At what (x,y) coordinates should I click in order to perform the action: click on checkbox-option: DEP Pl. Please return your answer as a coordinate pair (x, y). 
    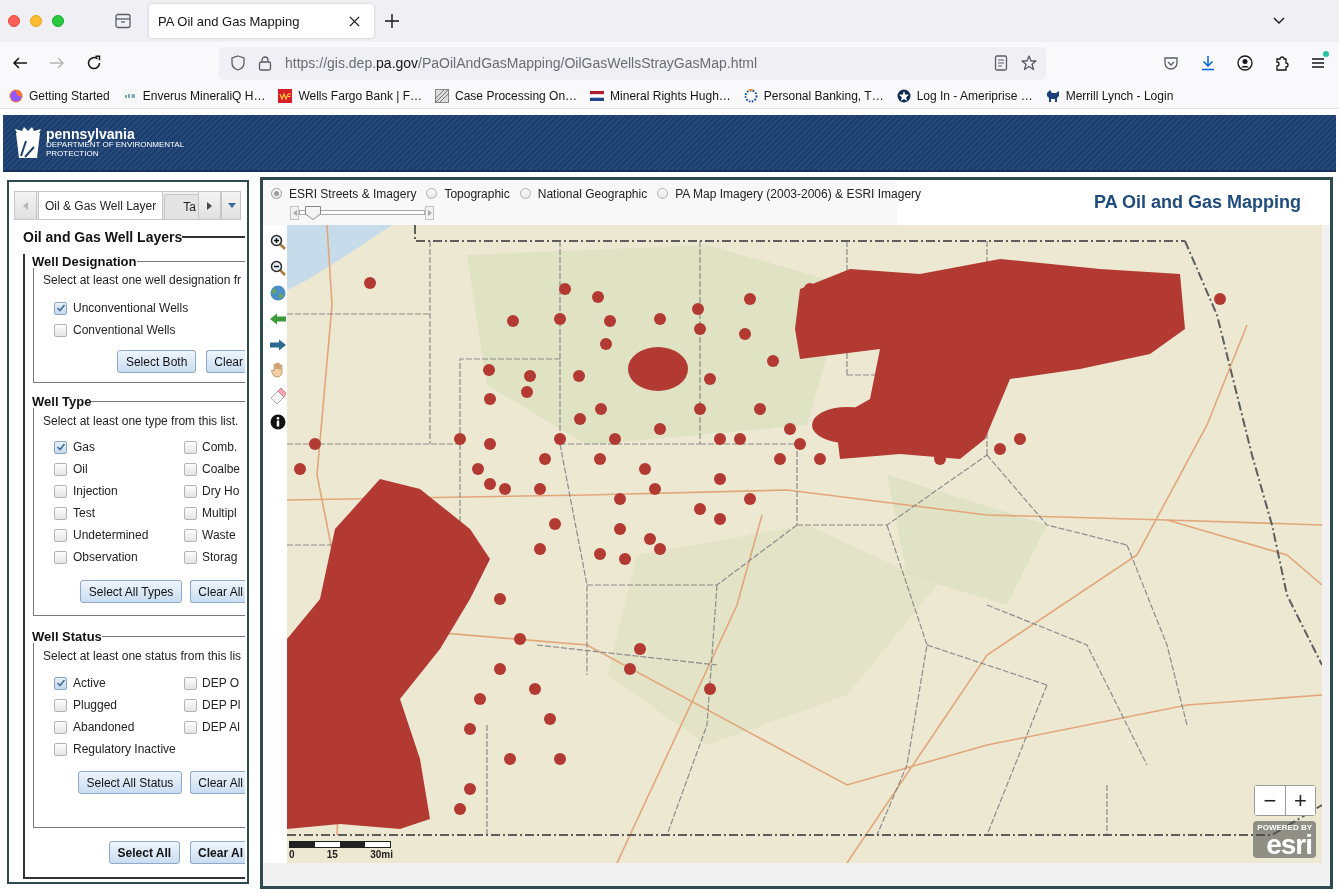
    Looking at the image, I should click on (212, 705).